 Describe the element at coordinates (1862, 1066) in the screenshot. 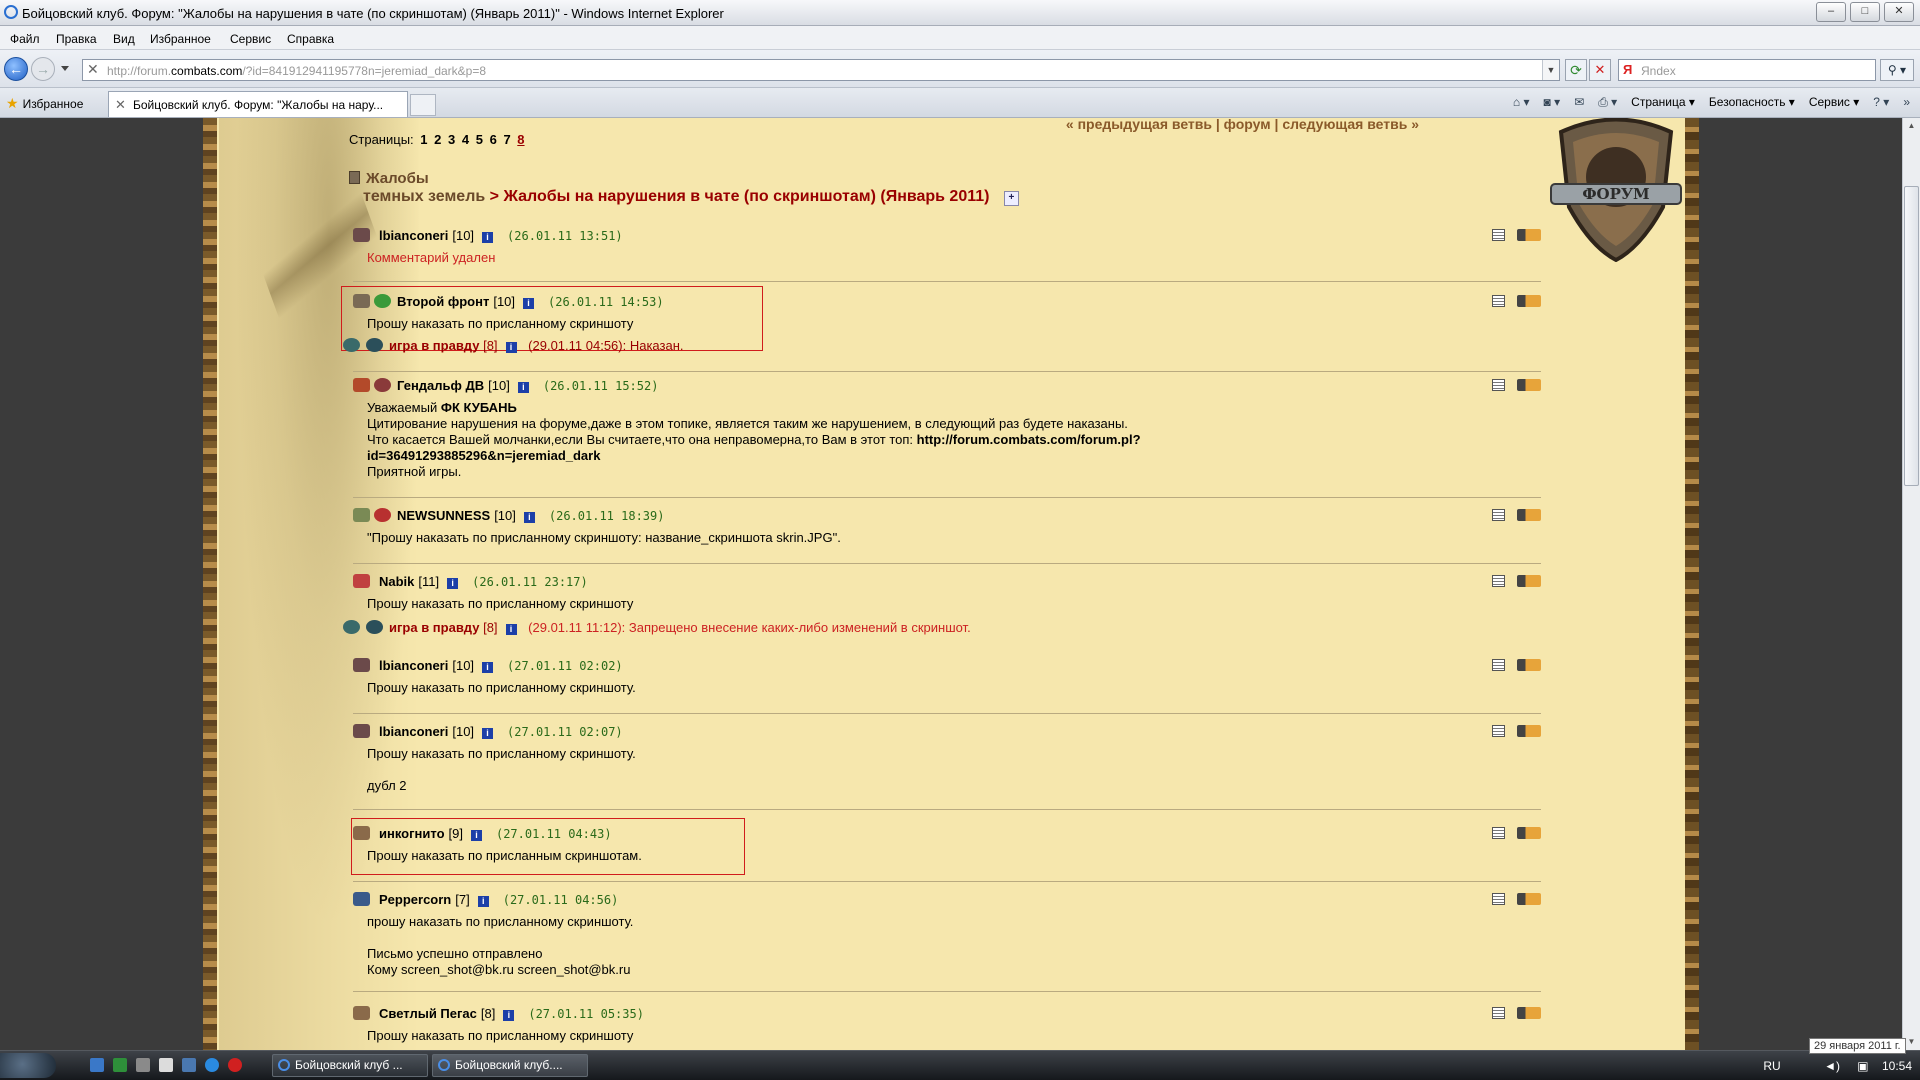

I see `network-icon: ▣` at that location.